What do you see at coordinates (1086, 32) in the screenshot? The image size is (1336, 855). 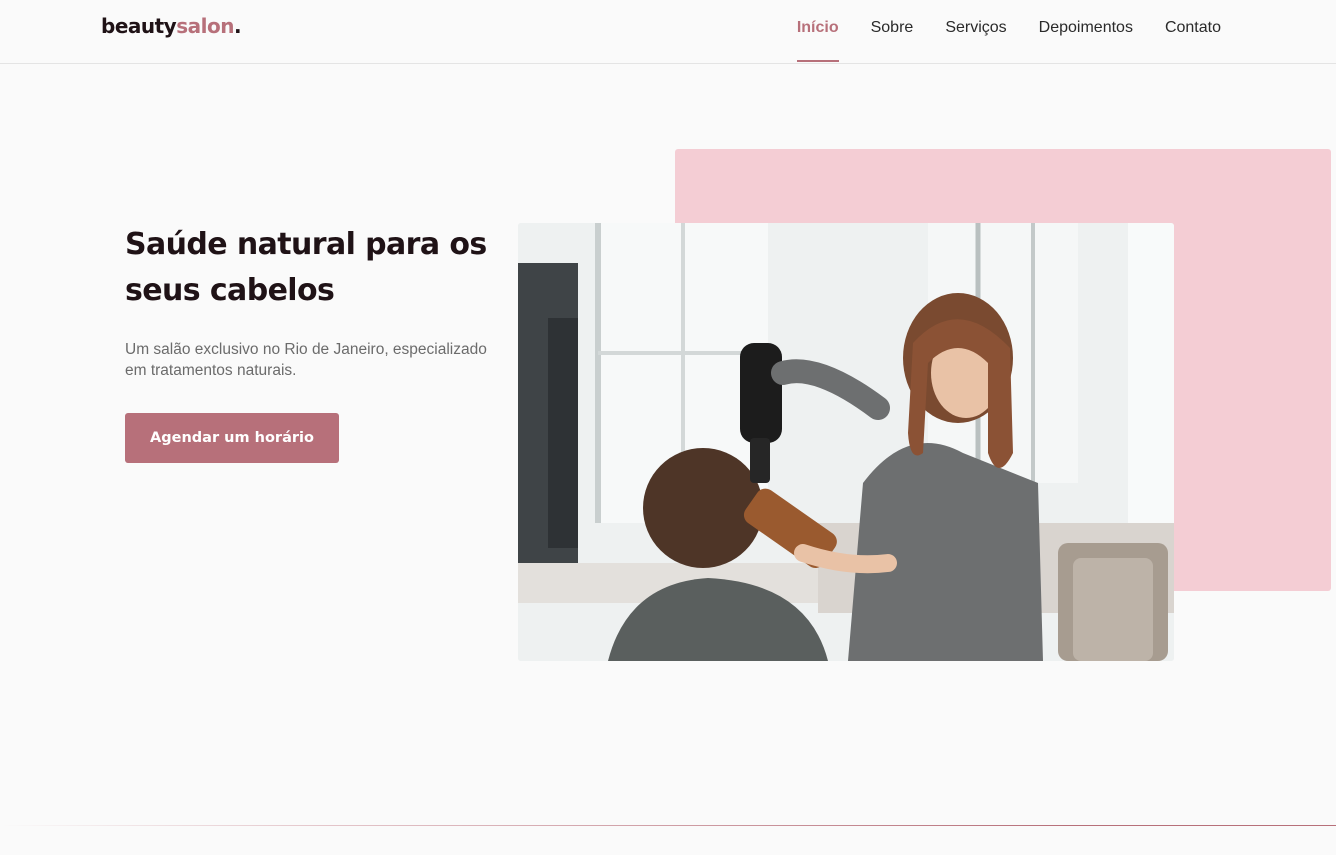 I see `nav-item-depoimentos: Depoimentos` at bounding box center [1086, 32].